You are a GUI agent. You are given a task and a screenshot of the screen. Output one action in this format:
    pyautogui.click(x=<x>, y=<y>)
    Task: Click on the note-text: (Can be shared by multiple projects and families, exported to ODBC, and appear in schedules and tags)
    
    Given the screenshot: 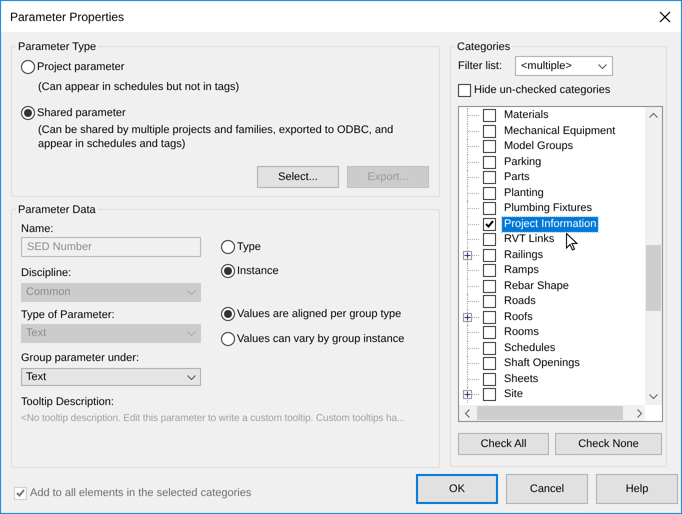 What is the action you would take?
    pyautogui.click(x=216, y=137)
    